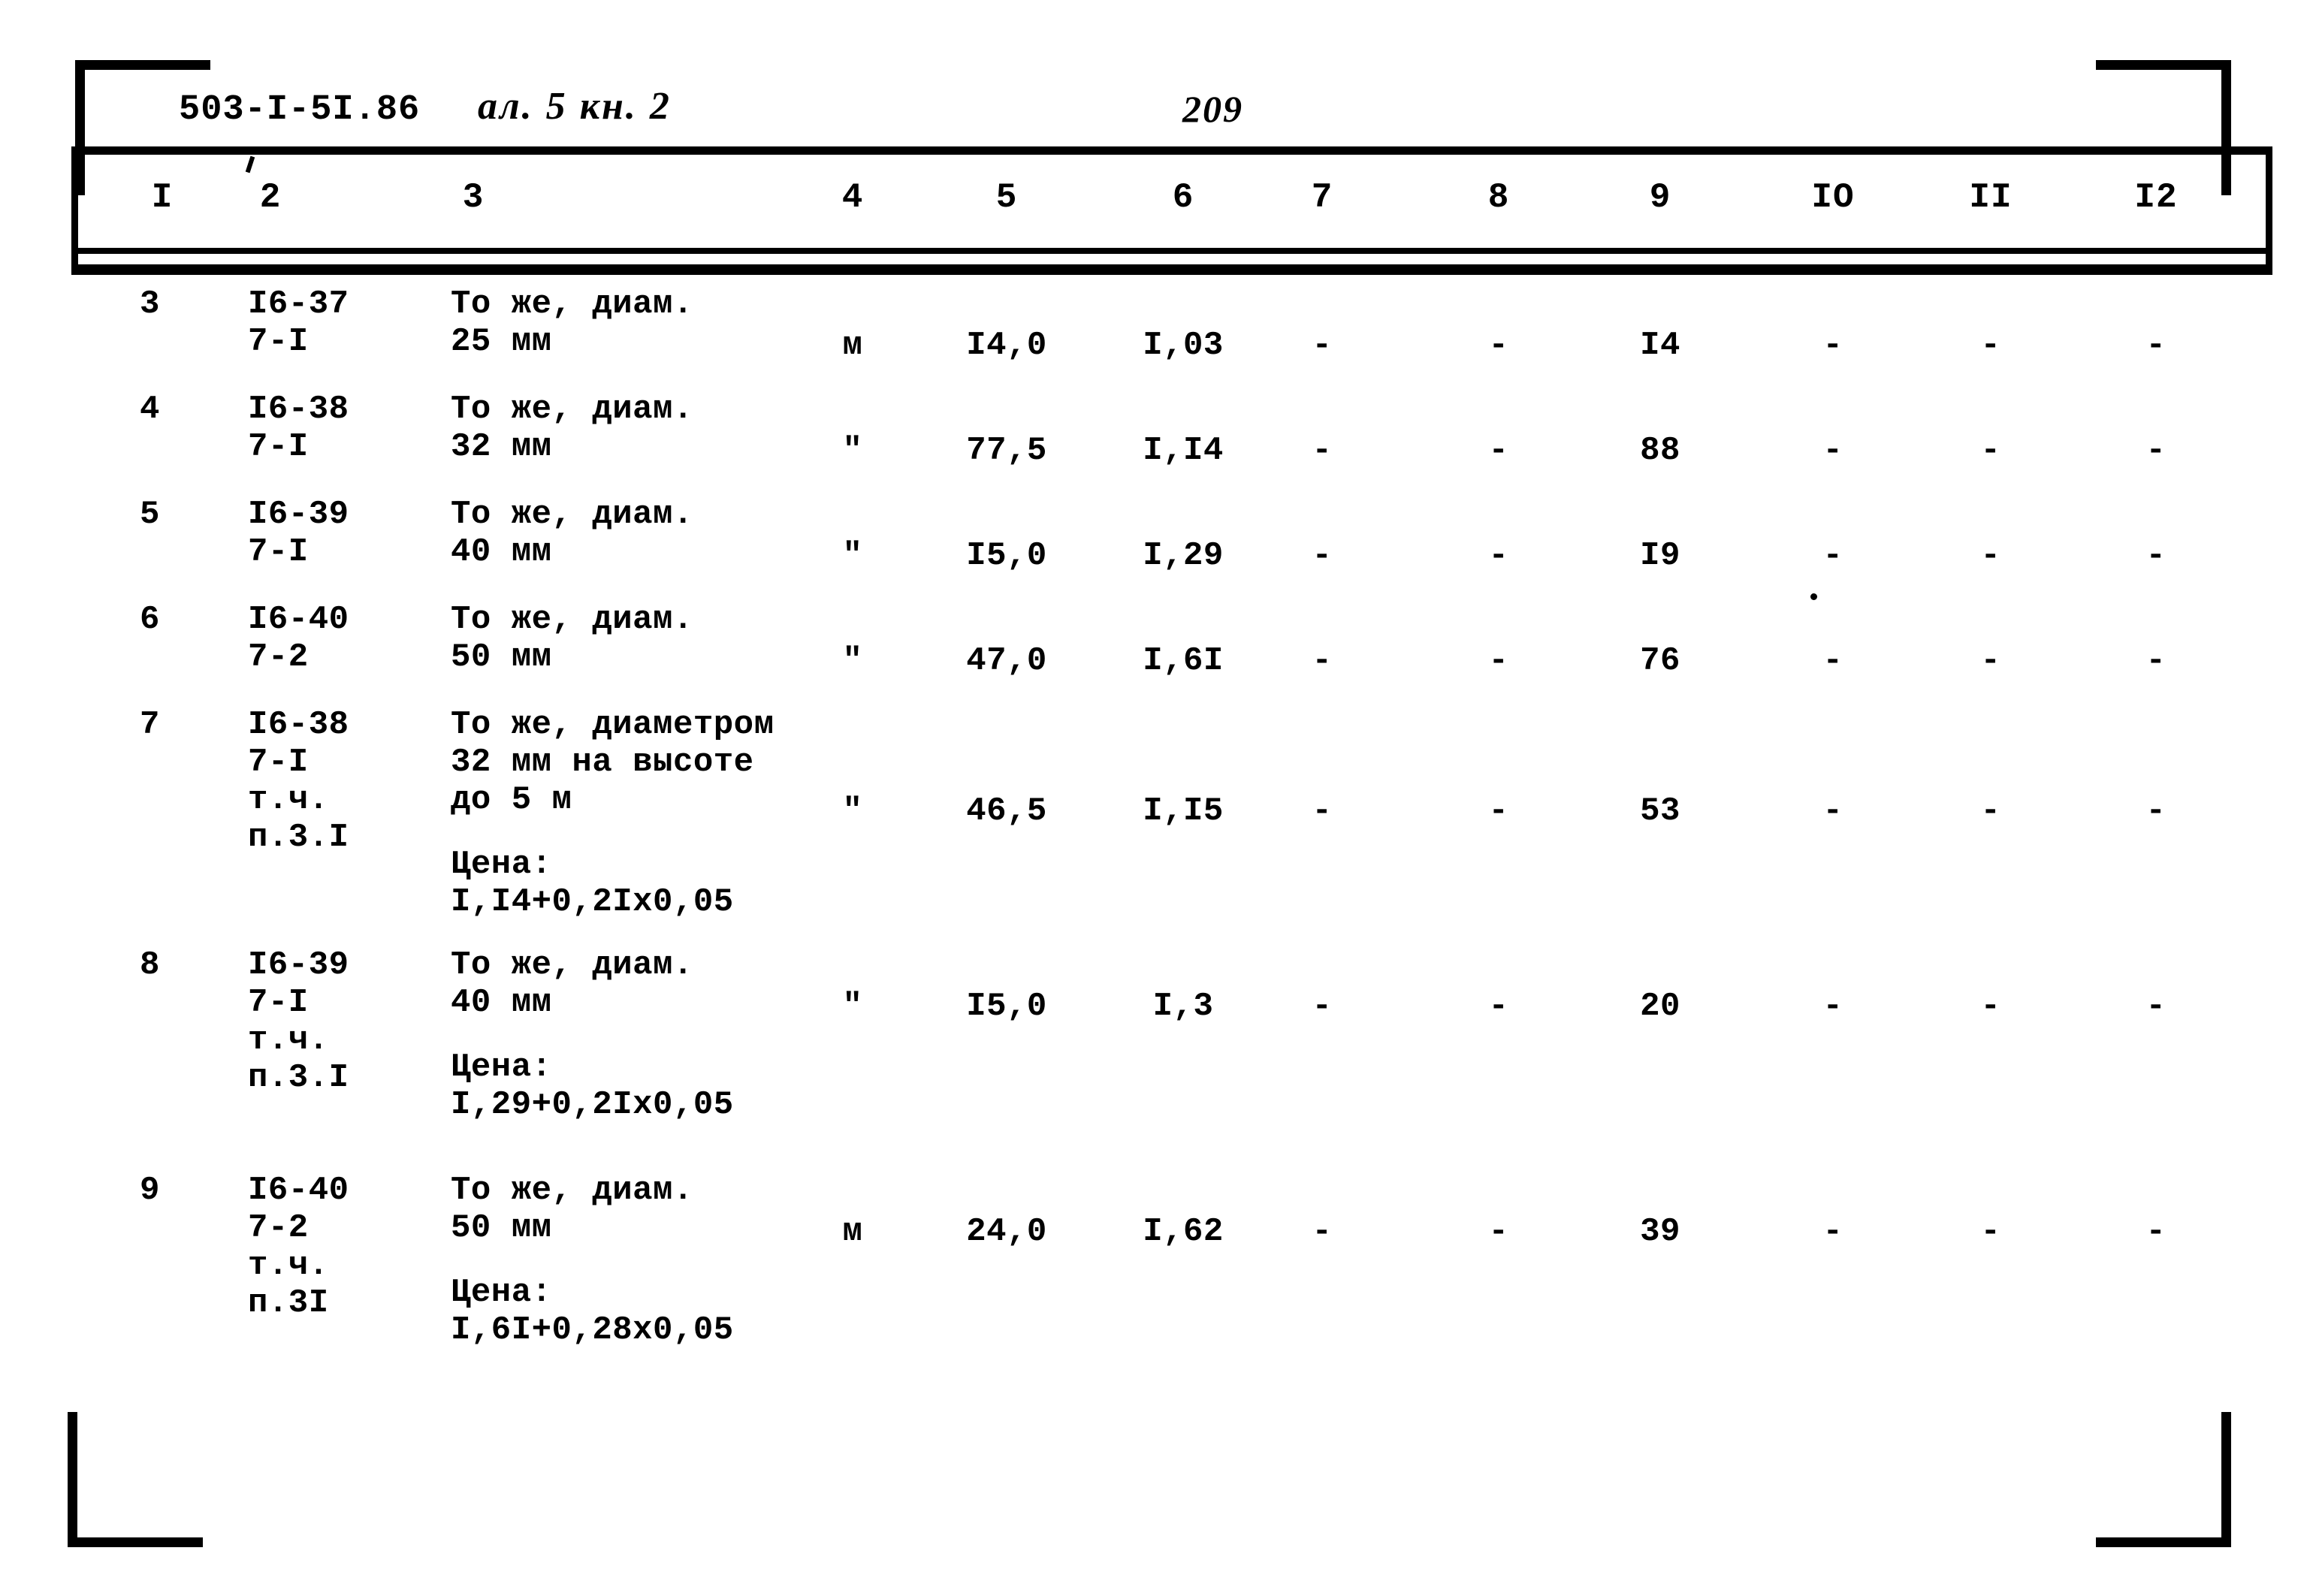  What do you see at coordinates (1006, 345) in the screenshot?
I see `row-value-5: I4,0` at bounding box center [1006, 345].